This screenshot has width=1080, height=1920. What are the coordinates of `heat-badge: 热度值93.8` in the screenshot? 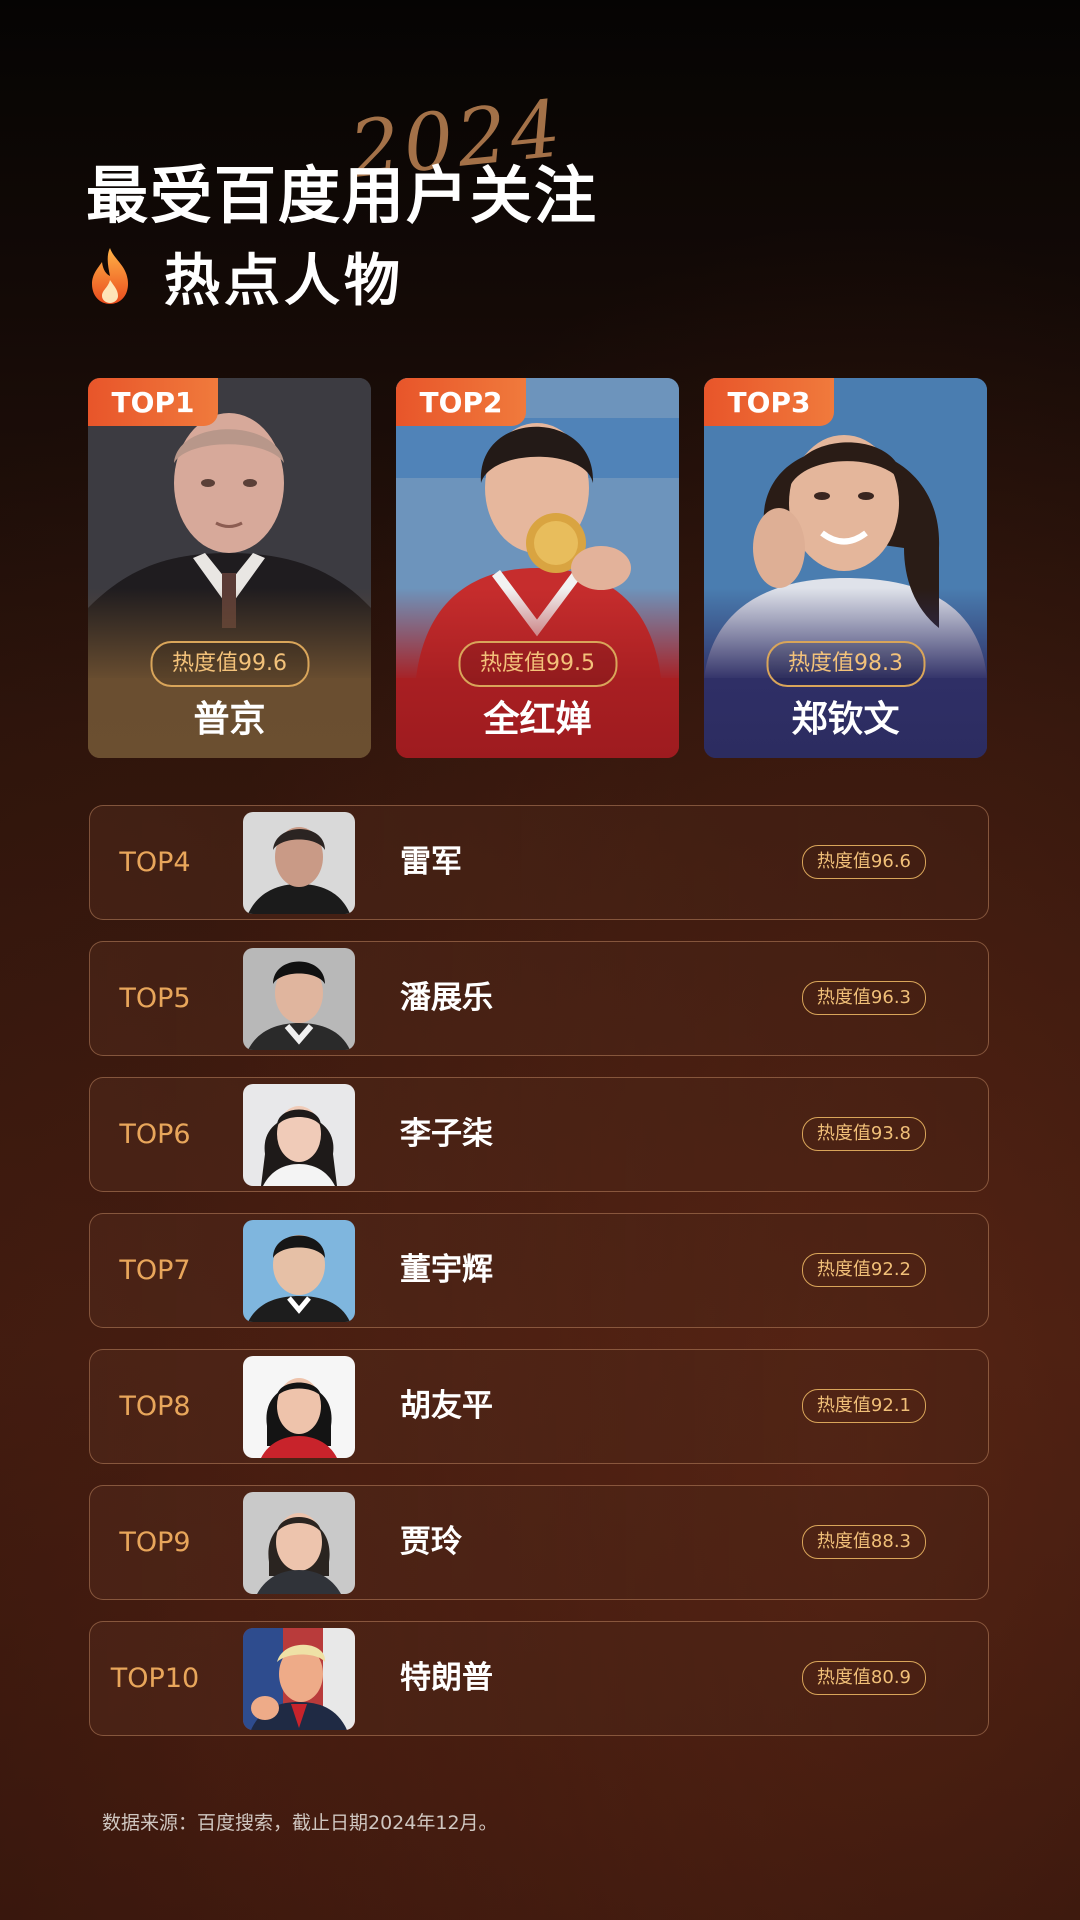 It's located at (863, 1134).